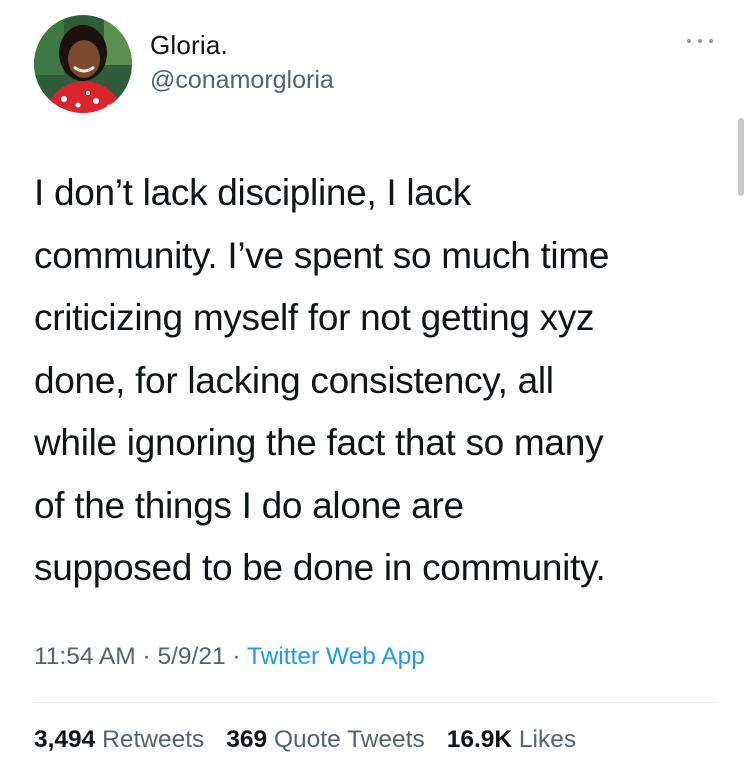  I want to click on tweet-metadata: 11:54 AM · 5/9/21 · Twitter Web App, so click(229, 657).